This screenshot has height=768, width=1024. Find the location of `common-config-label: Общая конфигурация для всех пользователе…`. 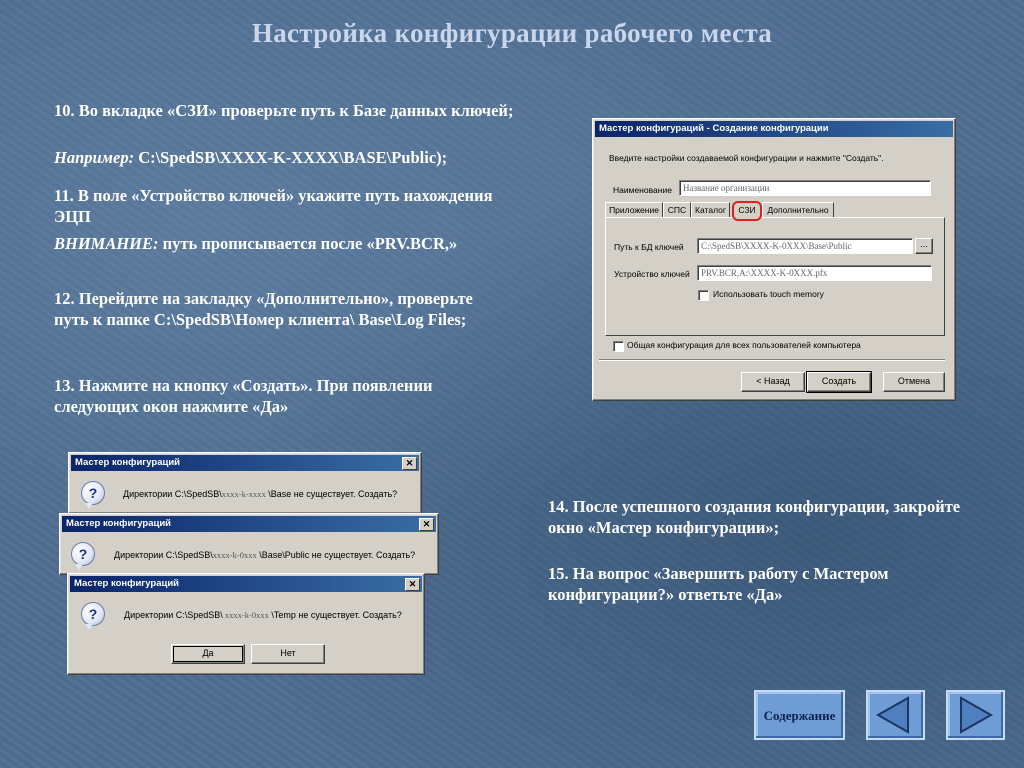

common-config-label: Общая конфигурация для всех пользователе… is located at coordinates (744, 345).